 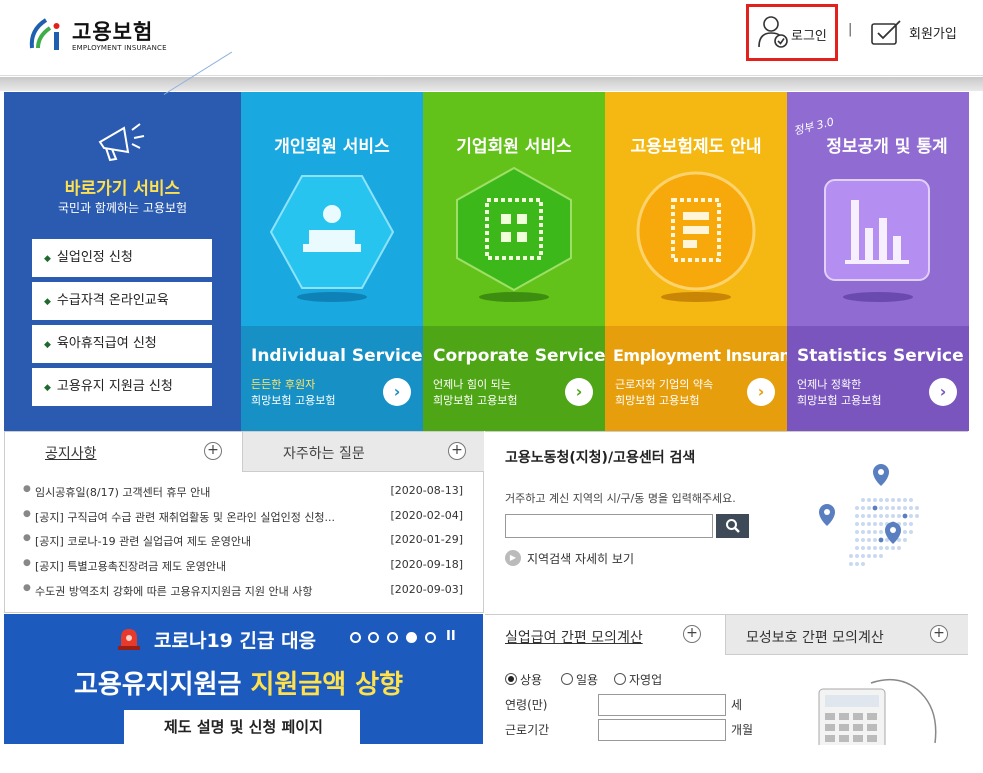 I want to click on korea-map-icon, so click(x=869, y=515).